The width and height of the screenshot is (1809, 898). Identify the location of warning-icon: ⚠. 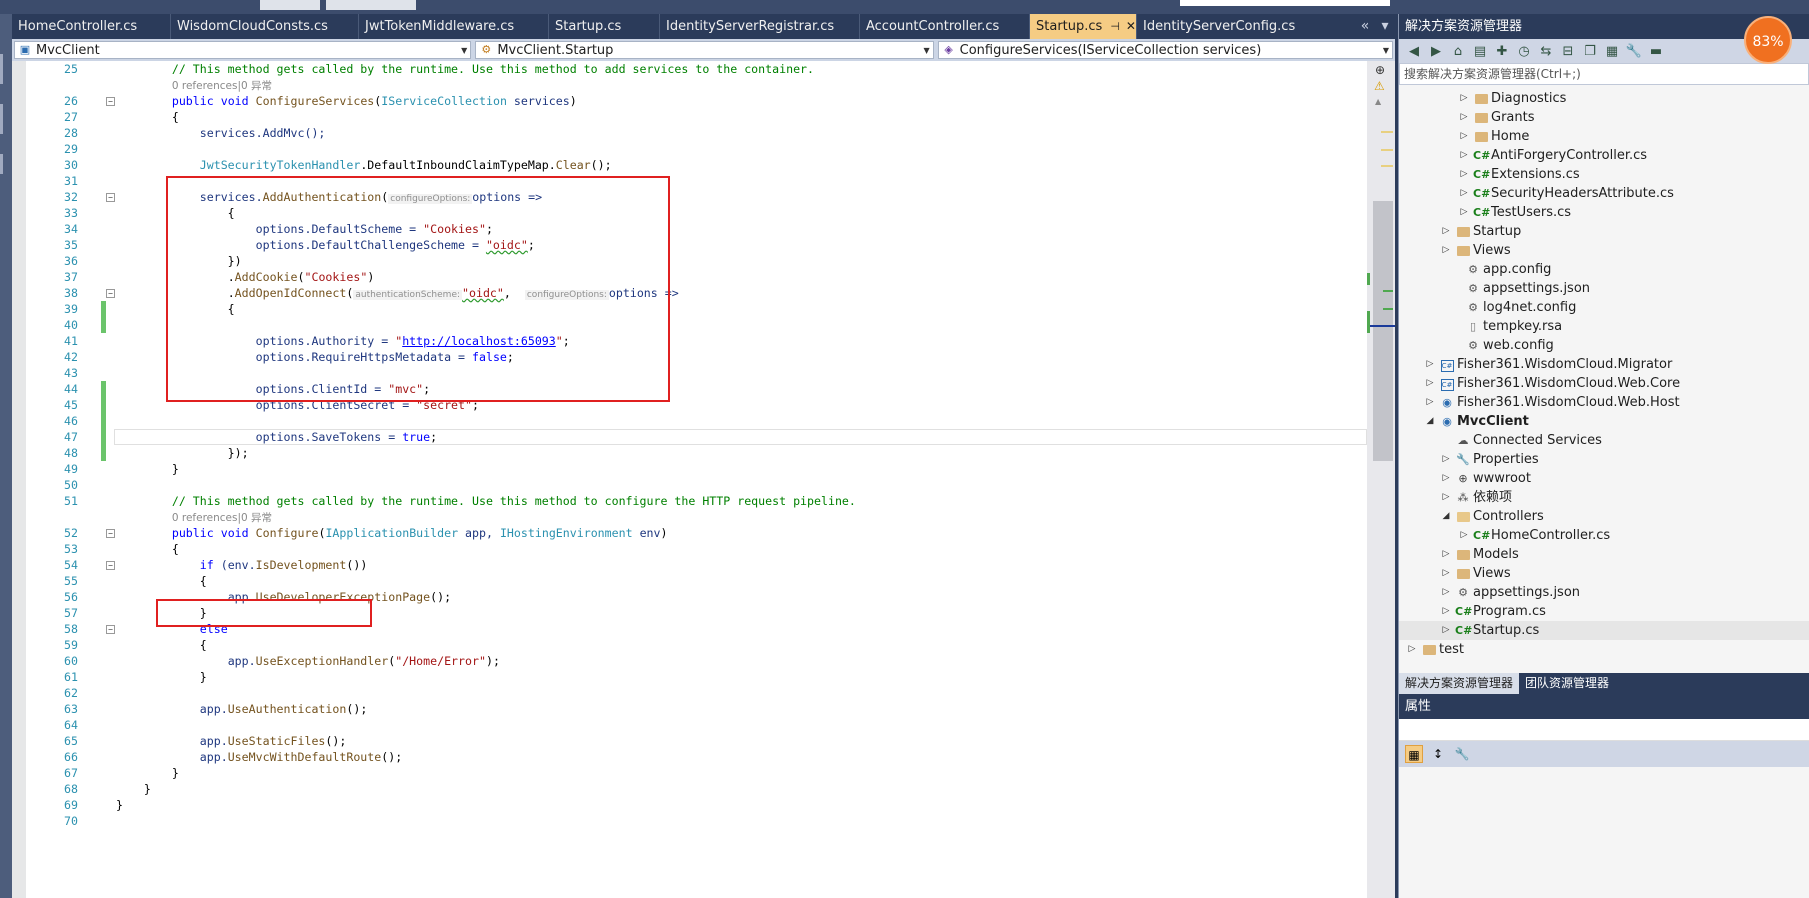
(1379, 86).